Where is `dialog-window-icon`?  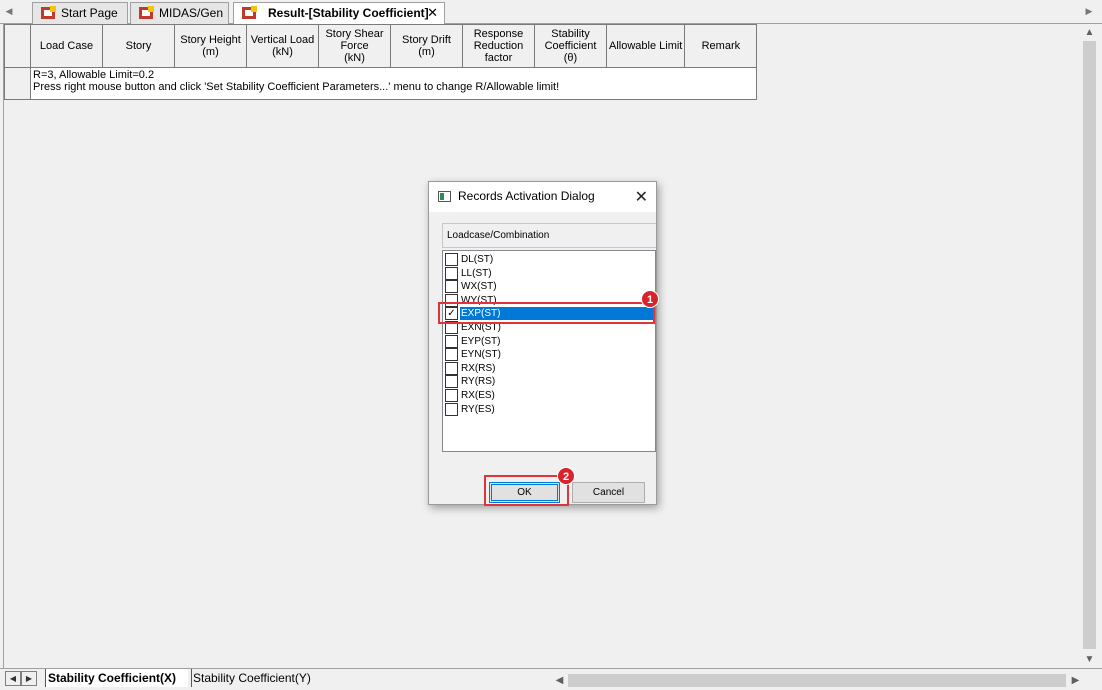
dialog-window-icon is located at coordinates (444, 196).